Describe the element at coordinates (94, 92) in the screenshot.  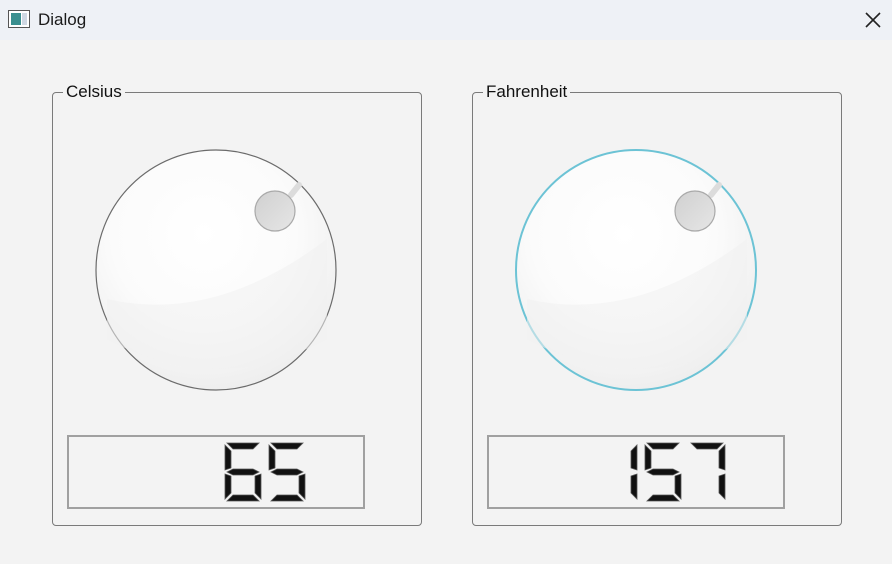
I see `celsius-group-title: Celsius` at that location.